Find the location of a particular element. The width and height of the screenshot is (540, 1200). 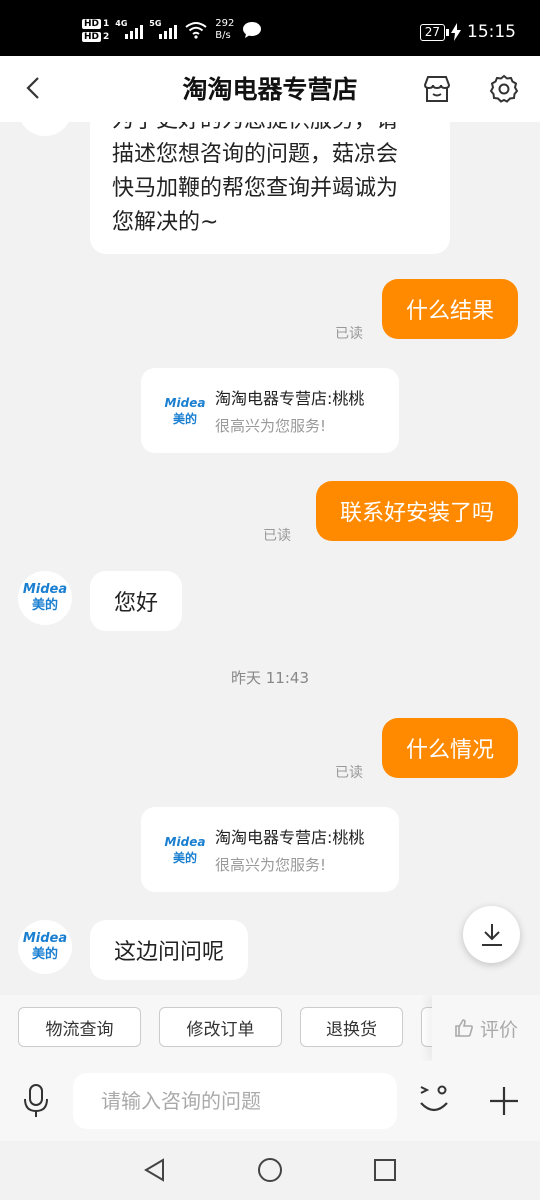

battery-icon: 27 is located at coordinates (434, 32).